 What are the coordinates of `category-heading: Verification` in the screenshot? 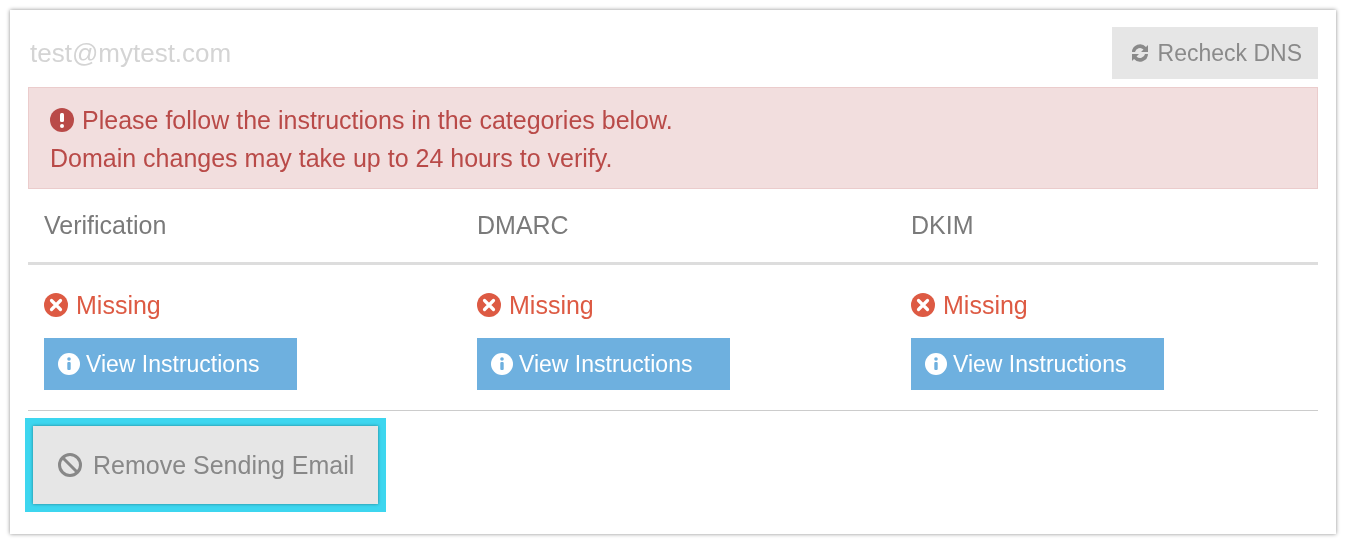 It's located at (105, 225).